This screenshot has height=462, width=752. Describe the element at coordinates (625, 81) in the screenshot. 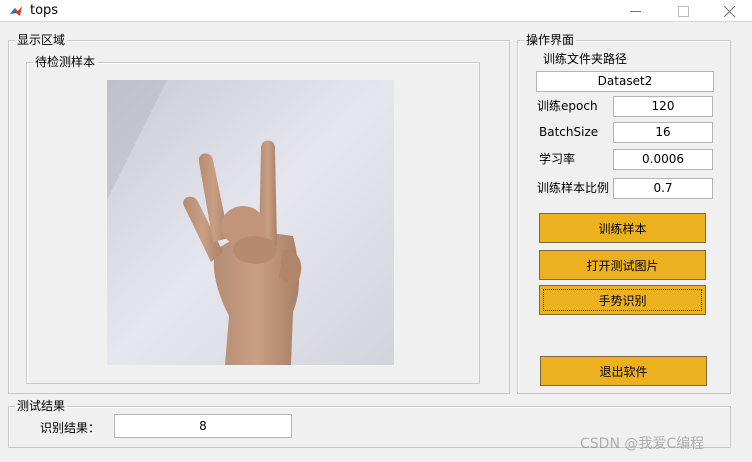

I see `path-field: Dataset2` at that location.